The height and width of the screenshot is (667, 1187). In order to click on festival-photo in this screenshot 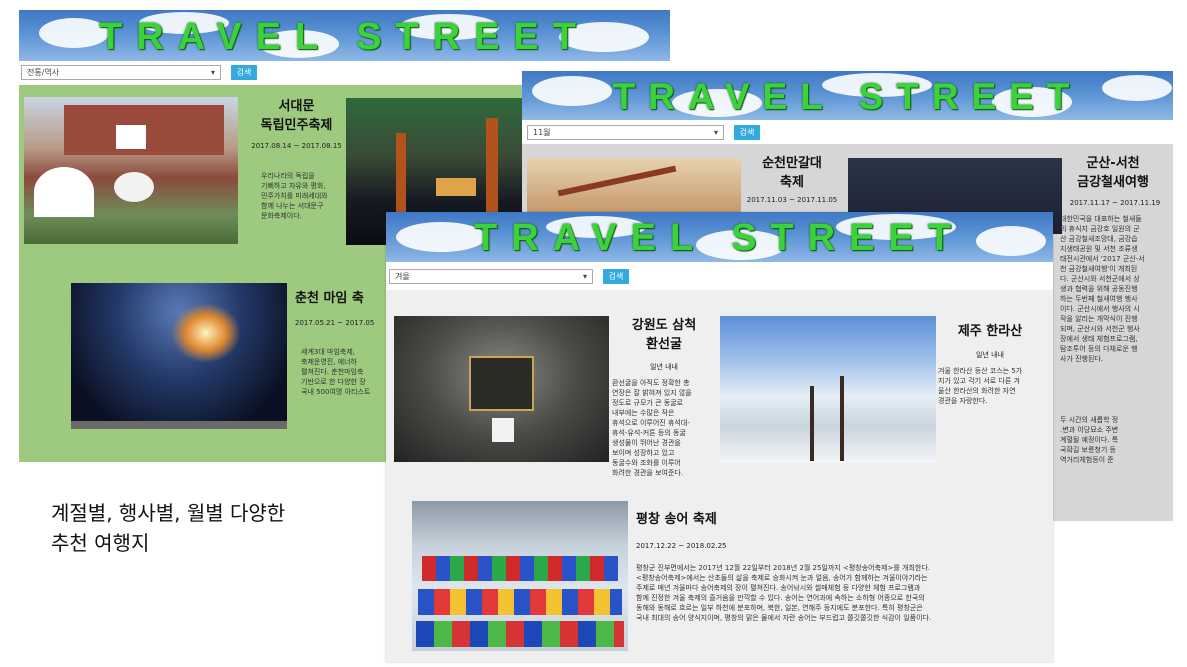, I will do `click(131, 170)`.